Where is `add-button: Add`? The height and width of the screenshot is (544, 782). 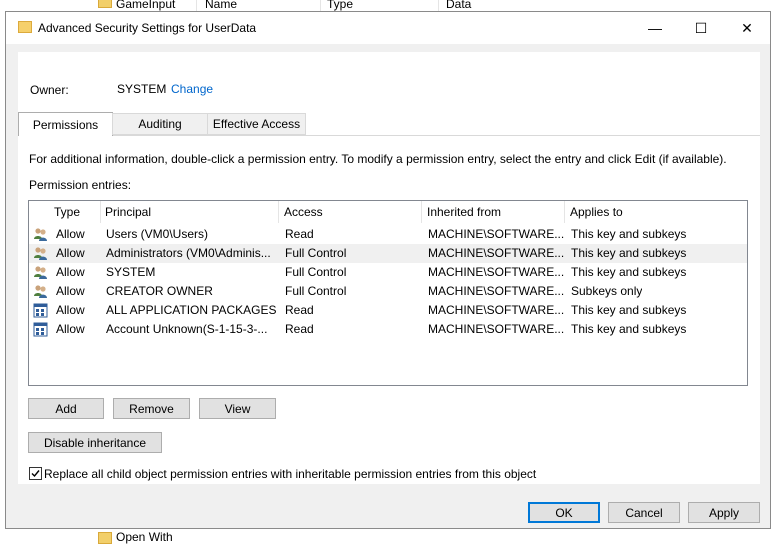
add-button: Add is located at coordinates (66, 408).